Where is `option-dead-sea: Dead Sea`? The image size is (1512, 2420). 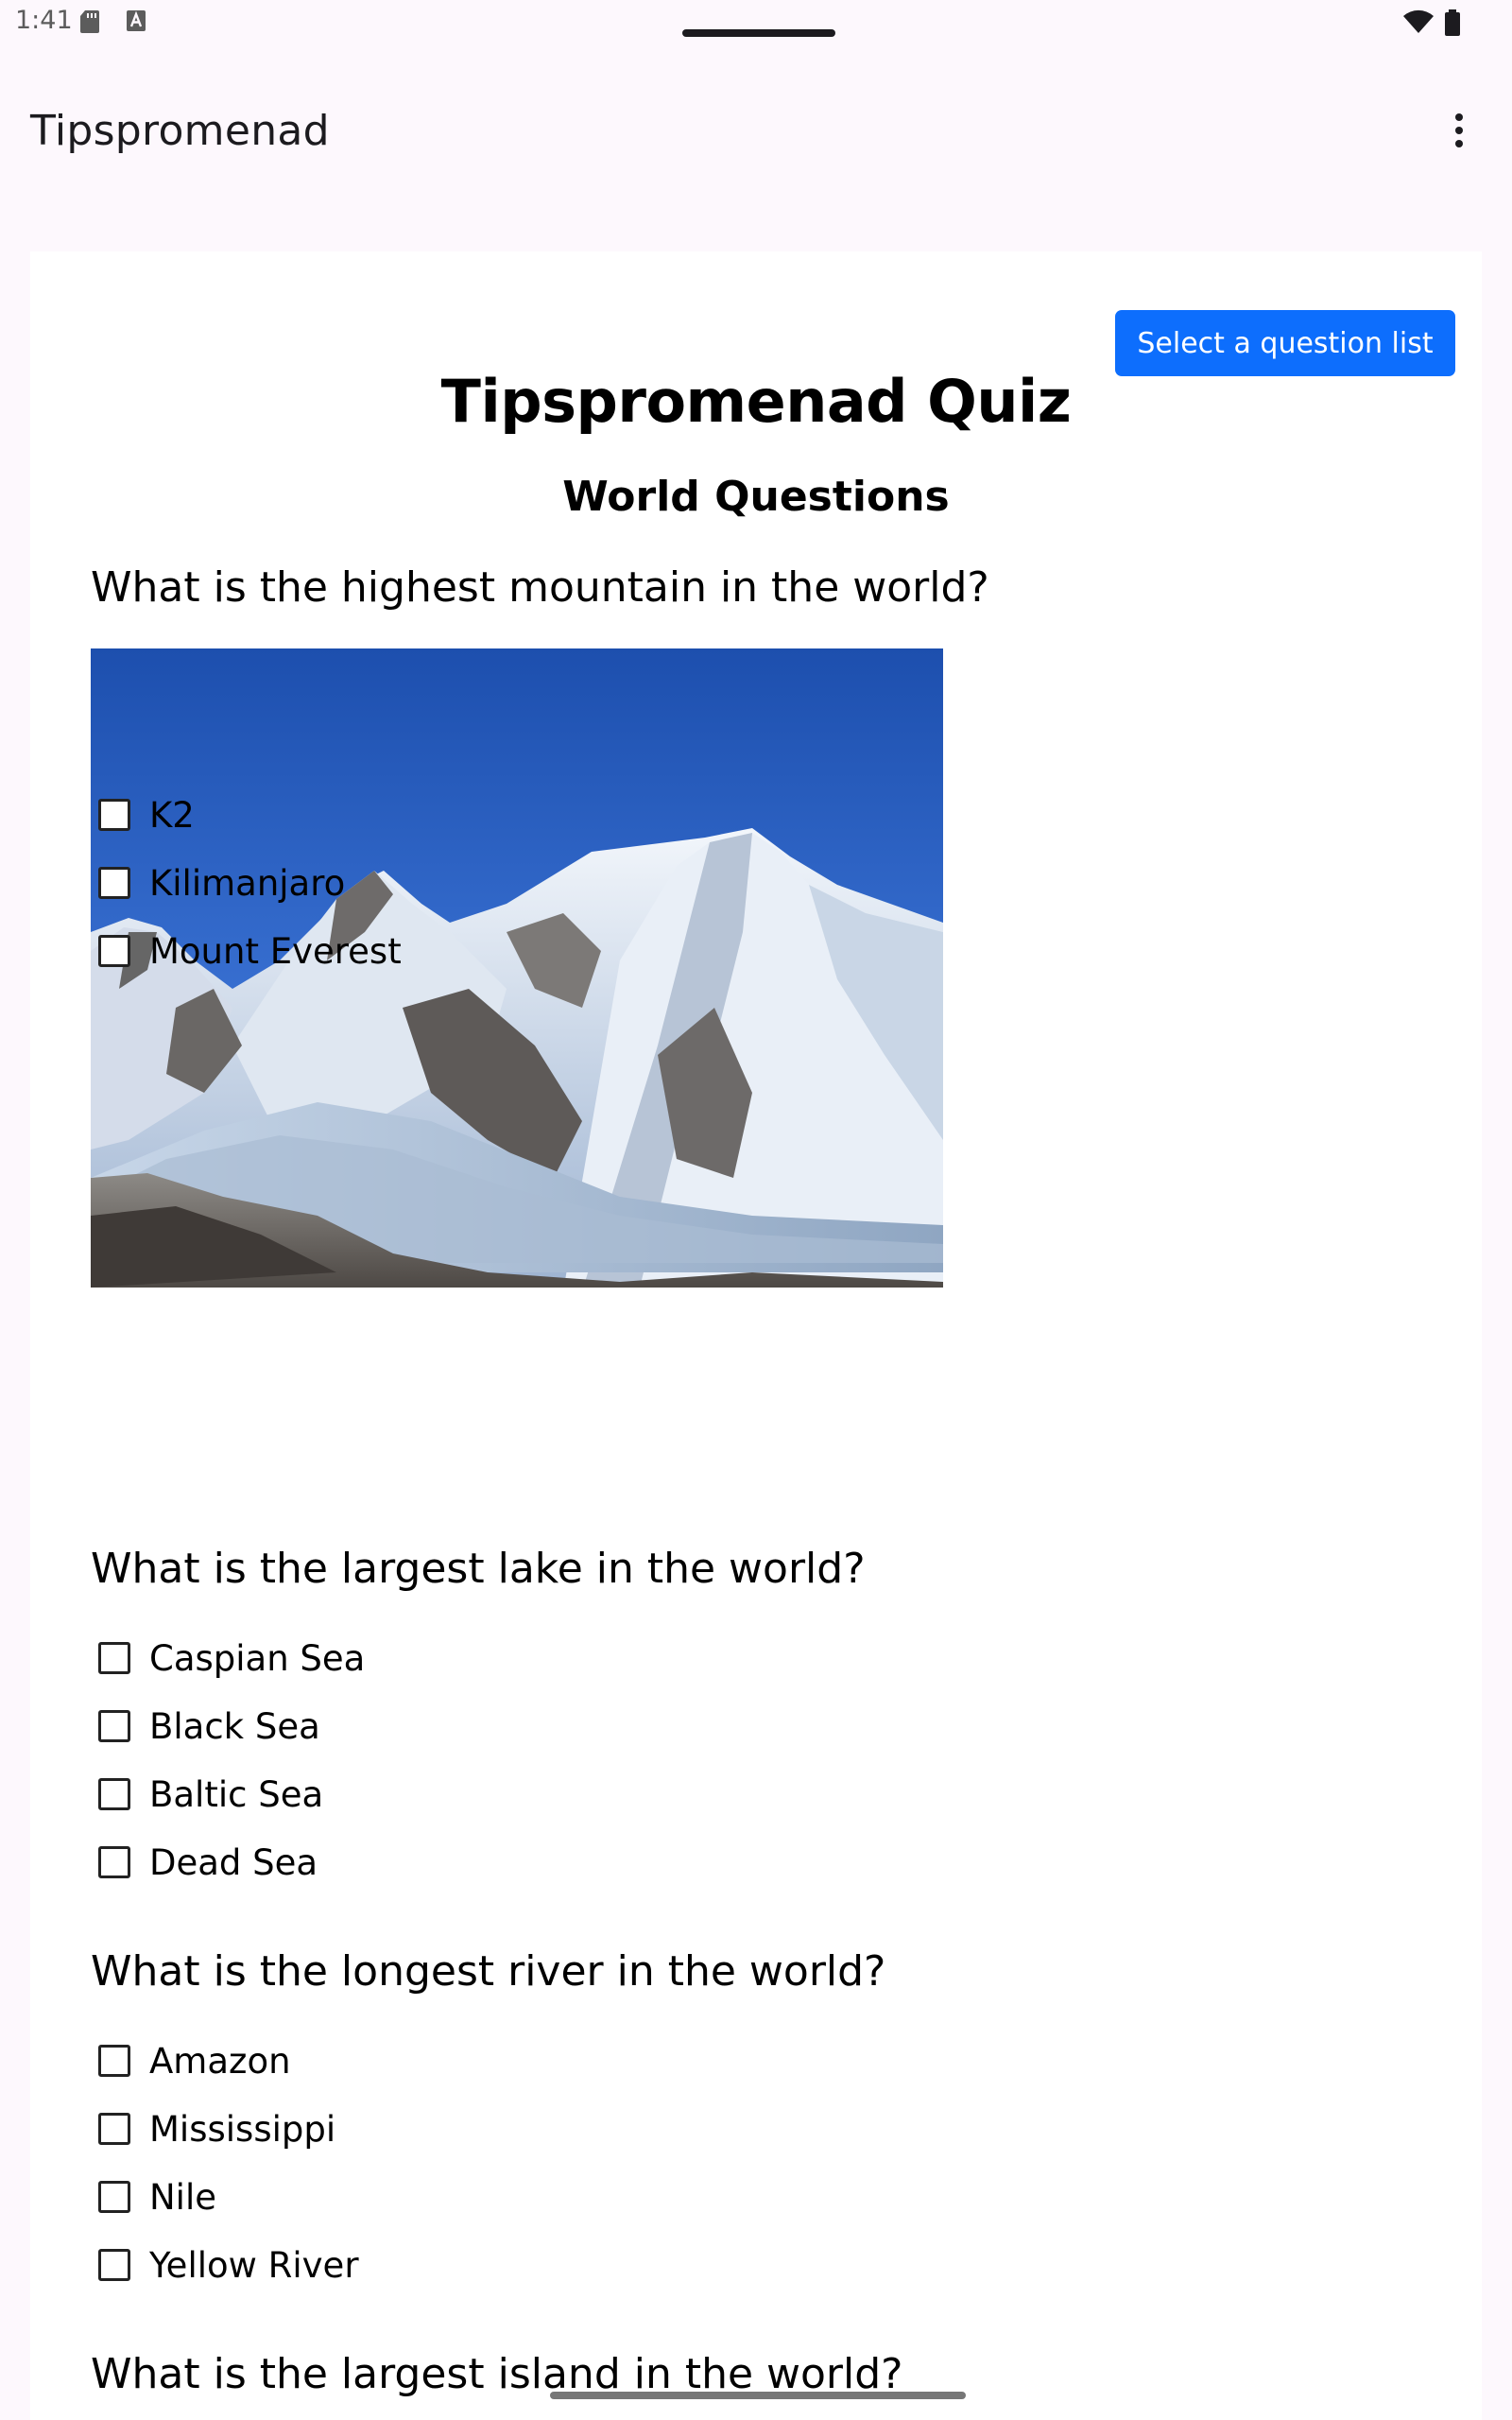
option-dead-sea: Dead Sea is located at coordinates (208, 1862).